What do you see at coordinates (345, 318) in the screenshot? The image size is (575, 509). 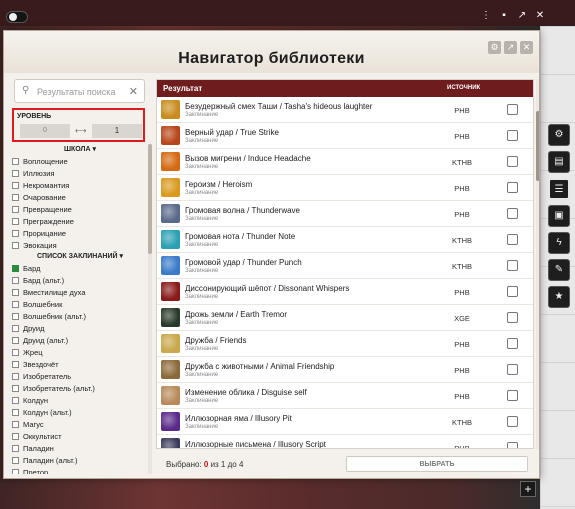 I see `table-row: Дрожь земли / Earth Tremor Заклинание XGE` at bounding box center [345, 318].